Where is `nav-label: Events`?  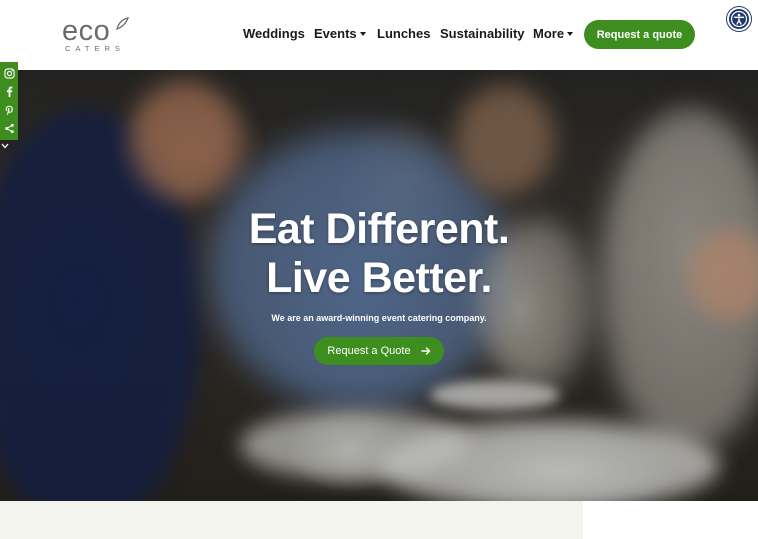 nav-label: Events is located at coordinates (335, 33).